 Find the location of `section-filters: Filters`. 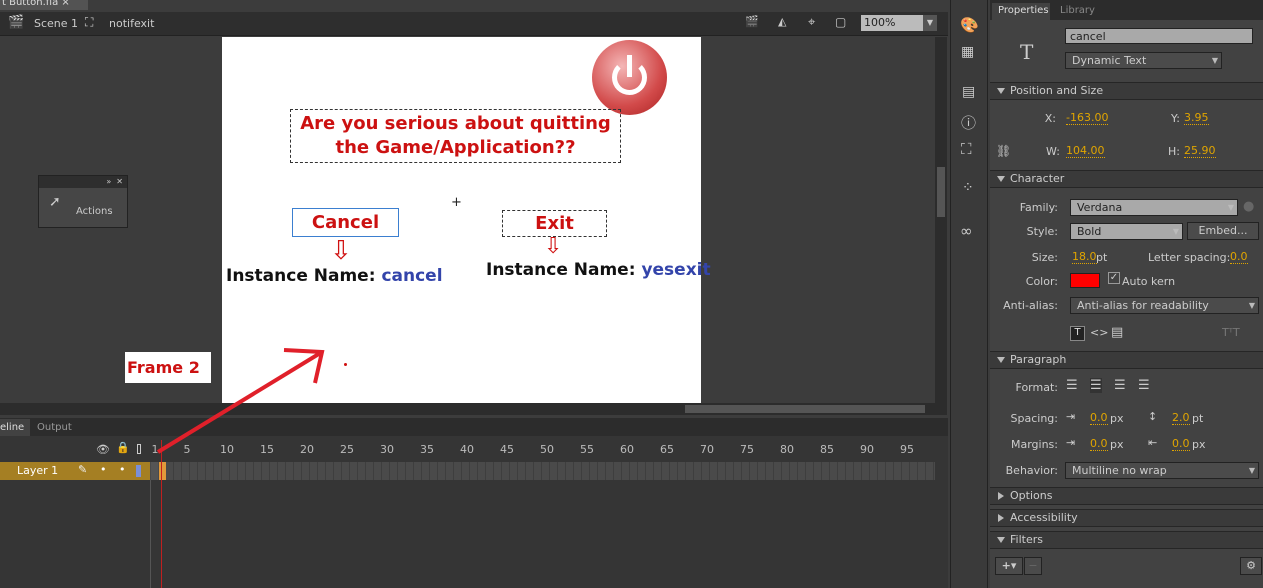

section-filters: Filters is located at coordinates (1126, 540).